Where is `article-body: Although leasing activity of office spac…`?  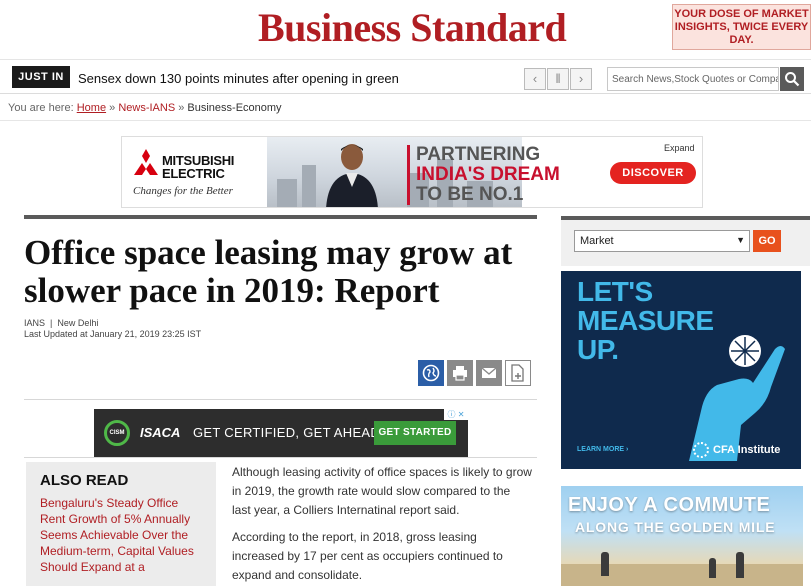 article-body: Although leasing activity of office spac… is located at coordinates (382, 524).